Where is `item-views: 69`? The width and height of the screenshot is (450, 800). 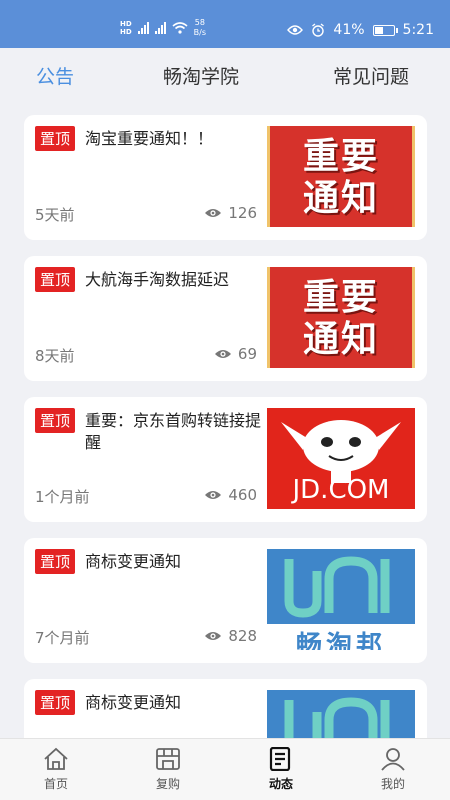 item-views: 69 is located at coordinates (235, 354).